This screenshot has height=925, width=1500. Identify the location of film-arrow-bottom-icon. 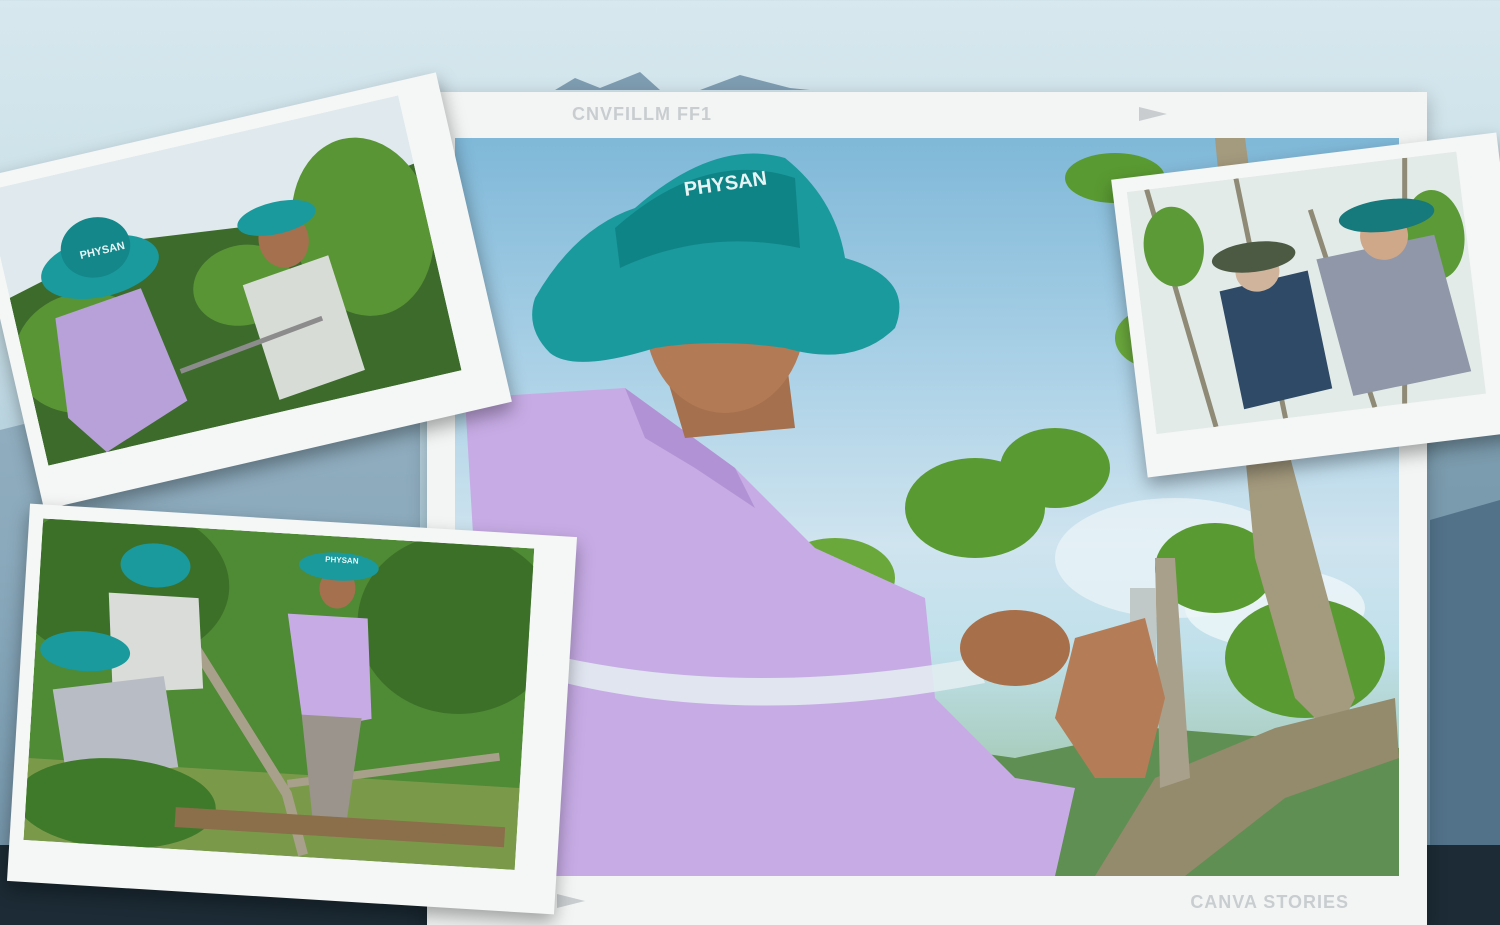
(571, 901).